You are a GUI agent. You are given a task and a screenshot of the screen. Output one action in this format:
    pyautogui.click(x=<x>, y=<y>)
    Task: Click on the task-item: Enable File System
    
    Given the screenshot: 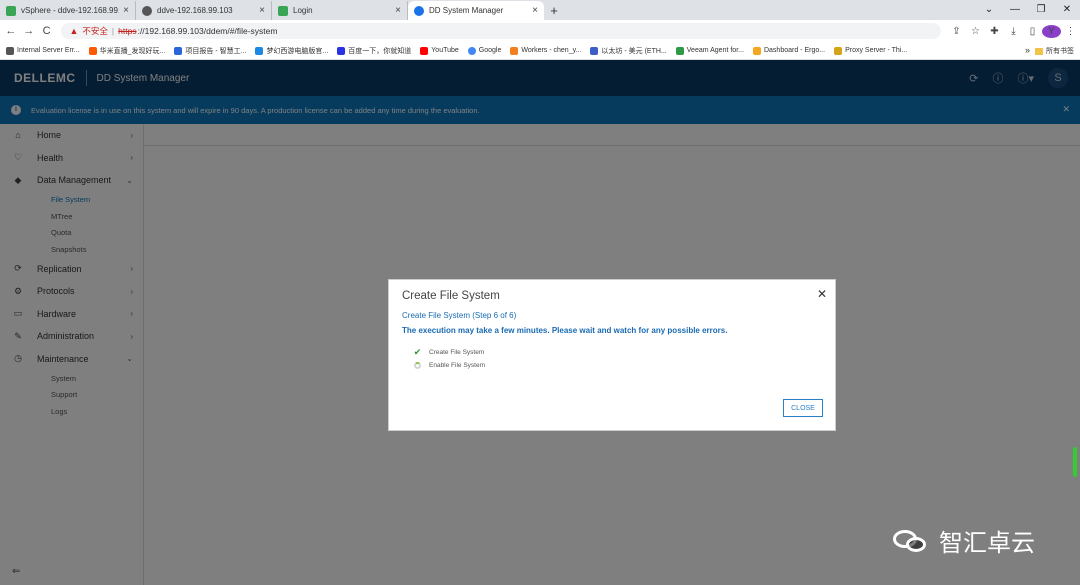 What is the action you would take?
    pyautogui.click(x=449, y=365)
    